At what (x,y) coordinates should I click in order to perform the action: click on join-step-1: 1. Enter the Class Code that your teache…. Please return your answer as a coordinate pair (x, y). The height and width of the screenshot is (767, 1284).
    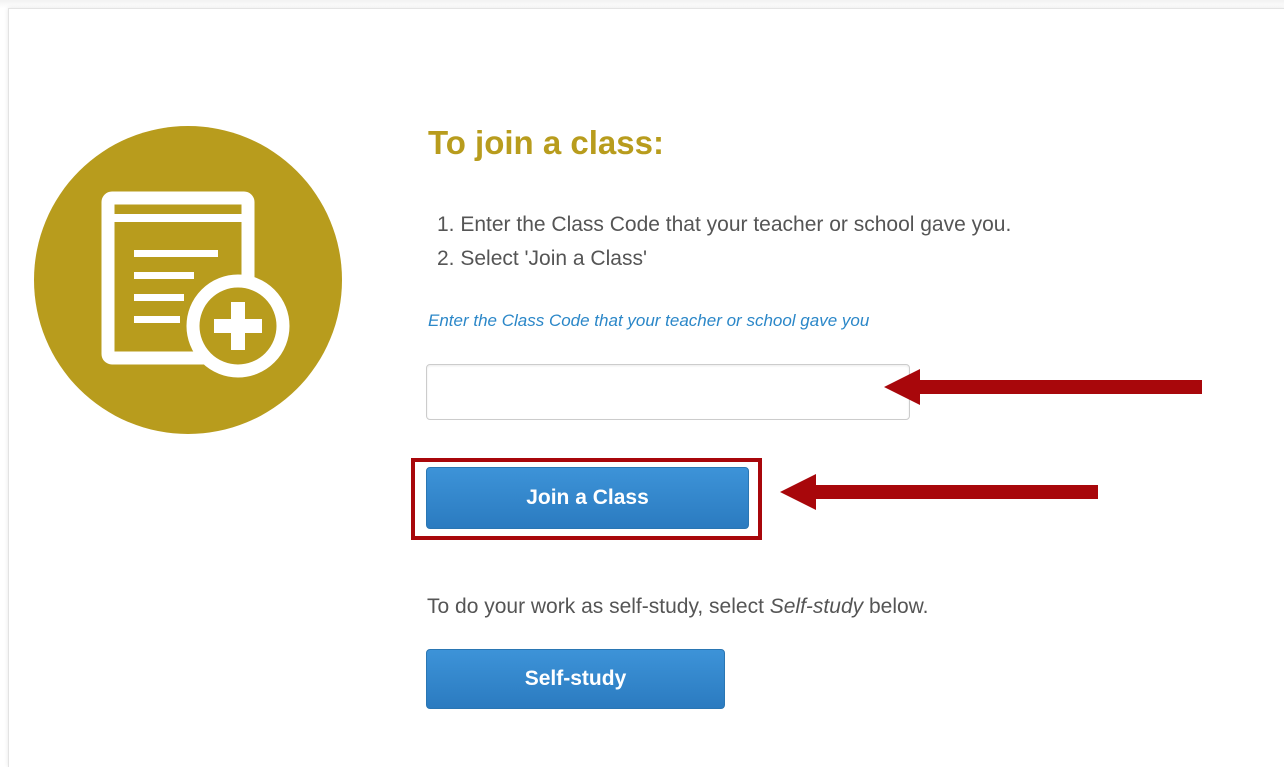
    Looking at the image, I should click on (724, 224).